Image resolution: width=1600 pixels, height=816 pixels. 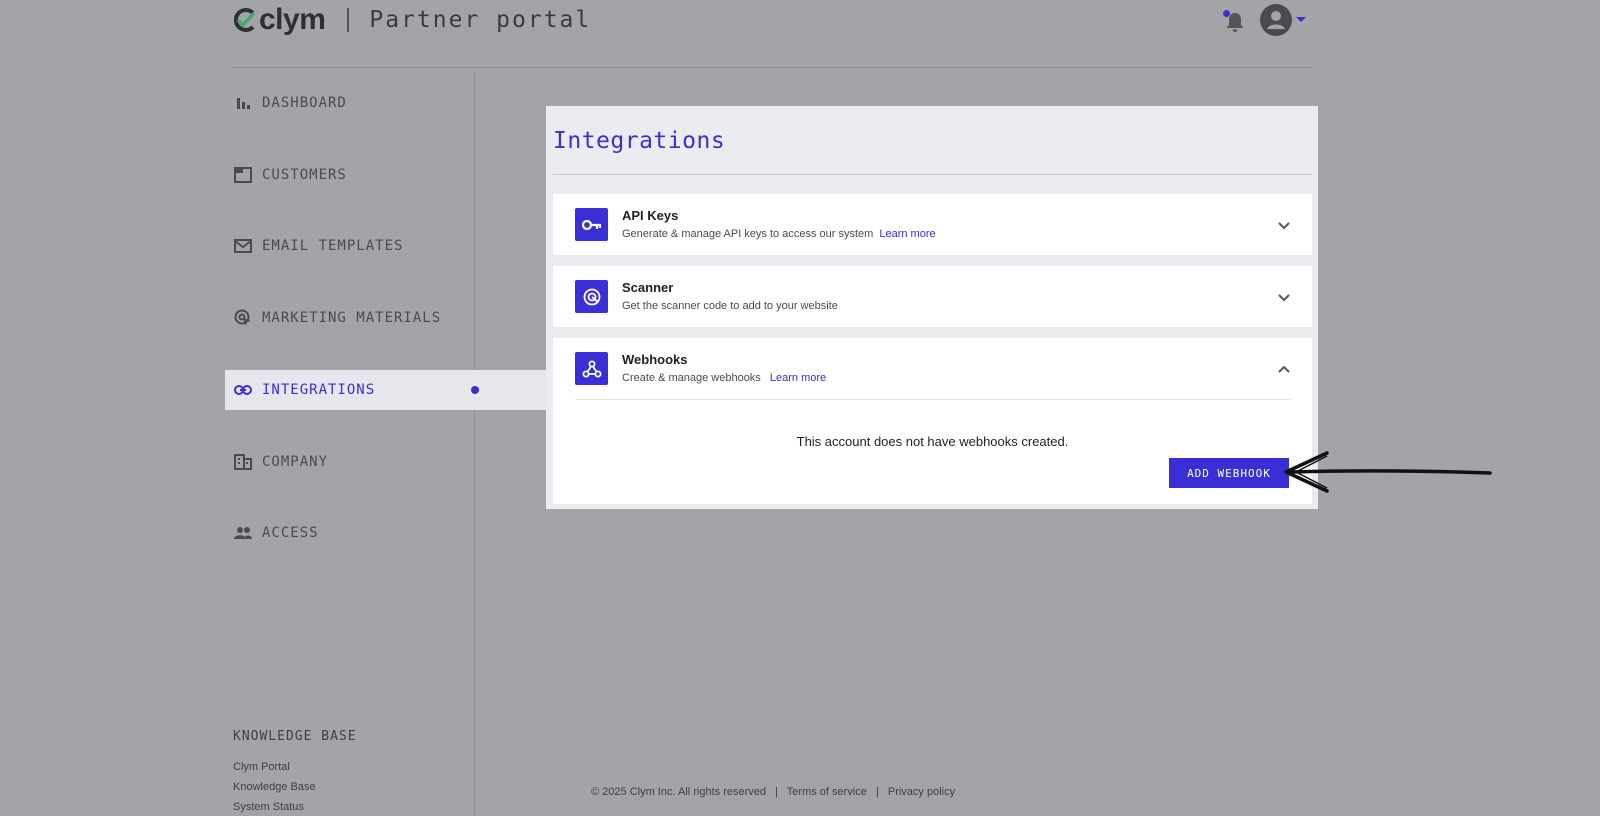 I want to click on building-icon, so click(x=243, y=462).